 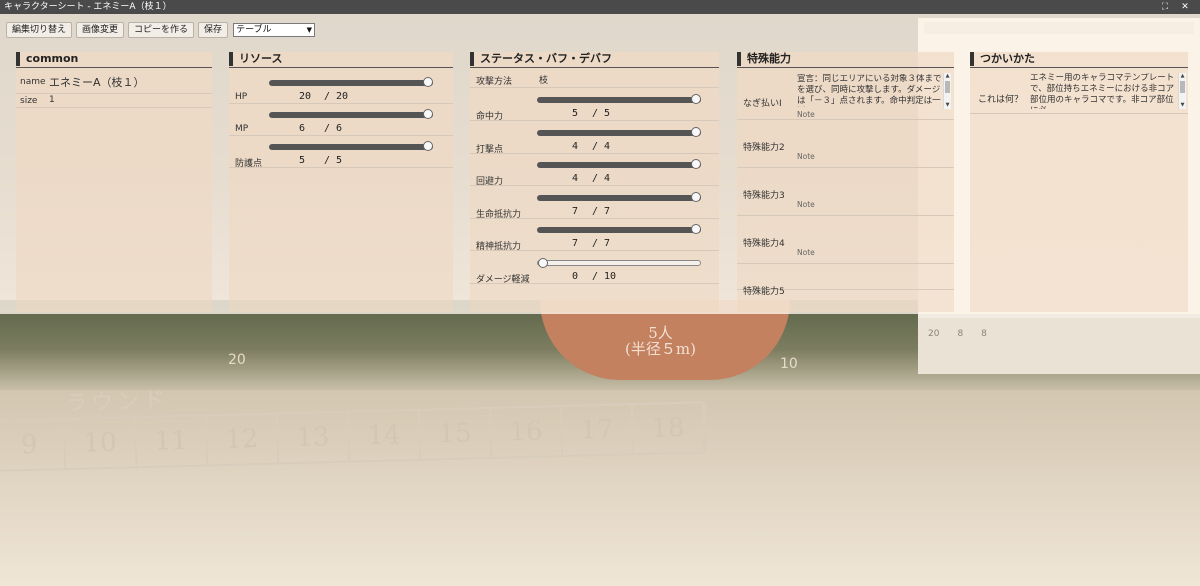 What do you see at coordinates (575, 243) in the screenshot?
I see `status-spirit-resist-value: 7` at bounding box center [575, 243].